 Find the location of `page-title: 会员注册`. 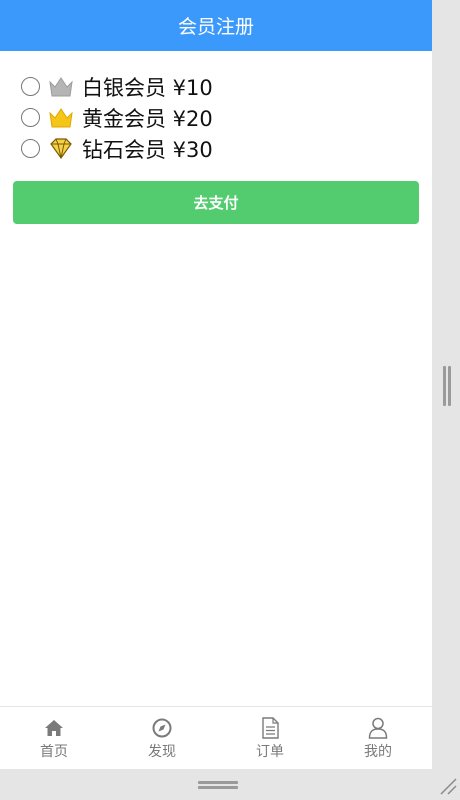

page-title: 会员注册 is located at coordinates (215, 27).